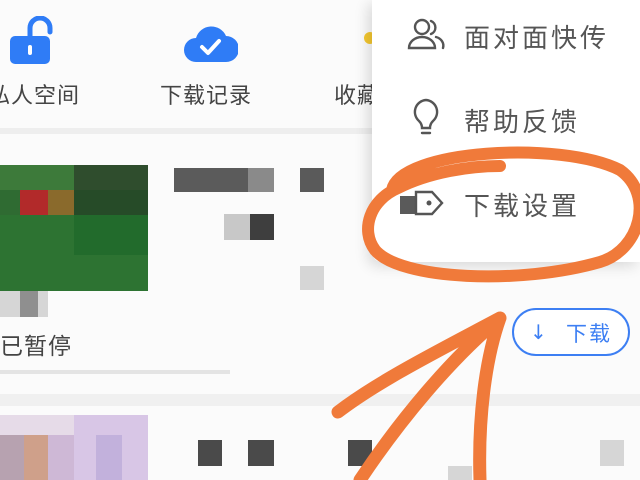 This screenshot has height=480, width=640. What do you see at coordinates (367, 38) in the screenshot?
I see `star-icon` at bounding box center [367, 38].